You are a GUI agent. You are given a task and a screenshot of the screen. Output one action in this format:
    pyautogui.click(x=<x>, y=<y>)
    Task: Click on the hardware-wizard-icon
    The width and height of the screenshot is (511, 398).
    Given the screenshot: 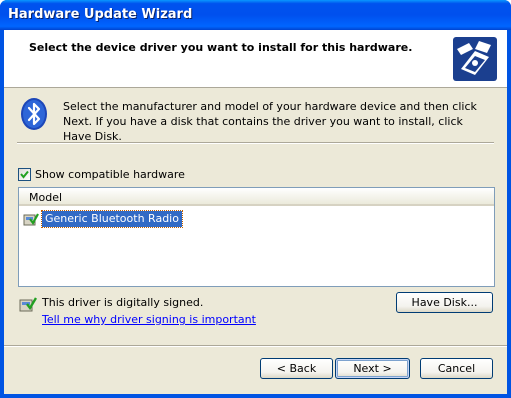 What is the action you would take?
    pyautogui.click(x=475, y=59)
    